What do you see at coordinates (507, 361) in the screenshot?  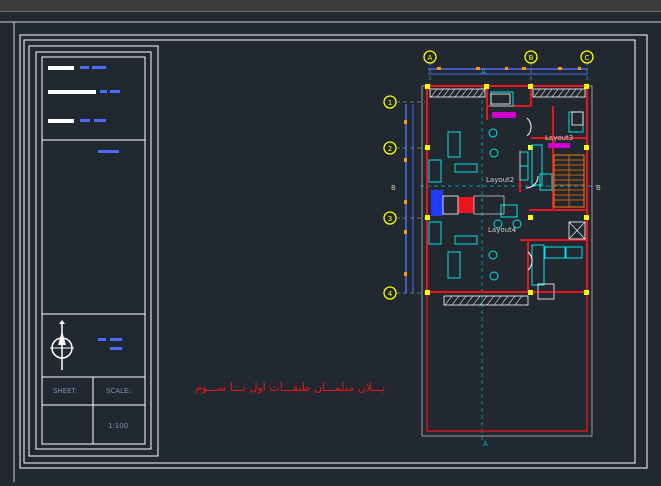 I see `site-boundary` at bounding box center [507, 361].